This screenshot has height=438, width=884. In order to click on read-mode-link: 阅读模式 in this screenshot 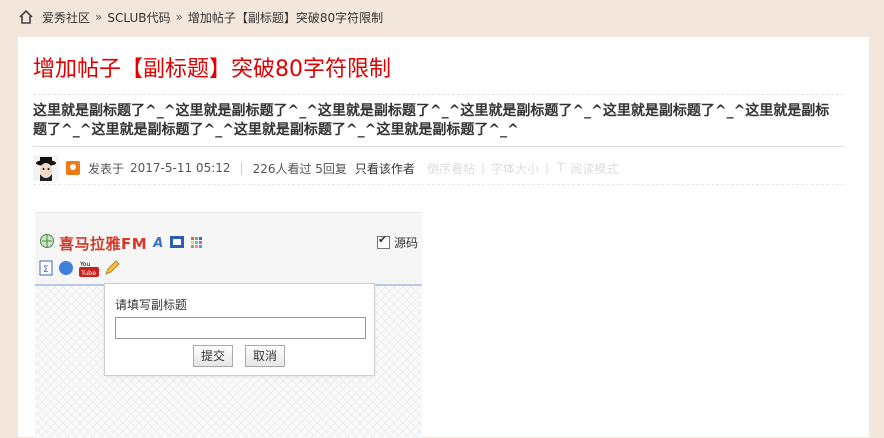, I will do `click(594, 168)`.